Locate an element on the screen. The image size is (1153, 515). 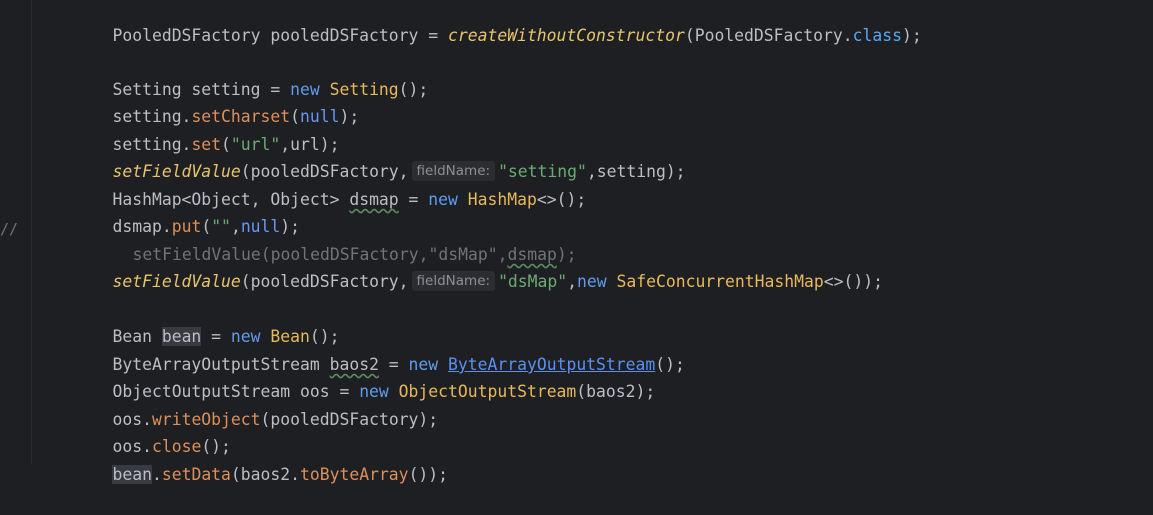
highlighted-variable: bean is located at coordinates (132, 474).